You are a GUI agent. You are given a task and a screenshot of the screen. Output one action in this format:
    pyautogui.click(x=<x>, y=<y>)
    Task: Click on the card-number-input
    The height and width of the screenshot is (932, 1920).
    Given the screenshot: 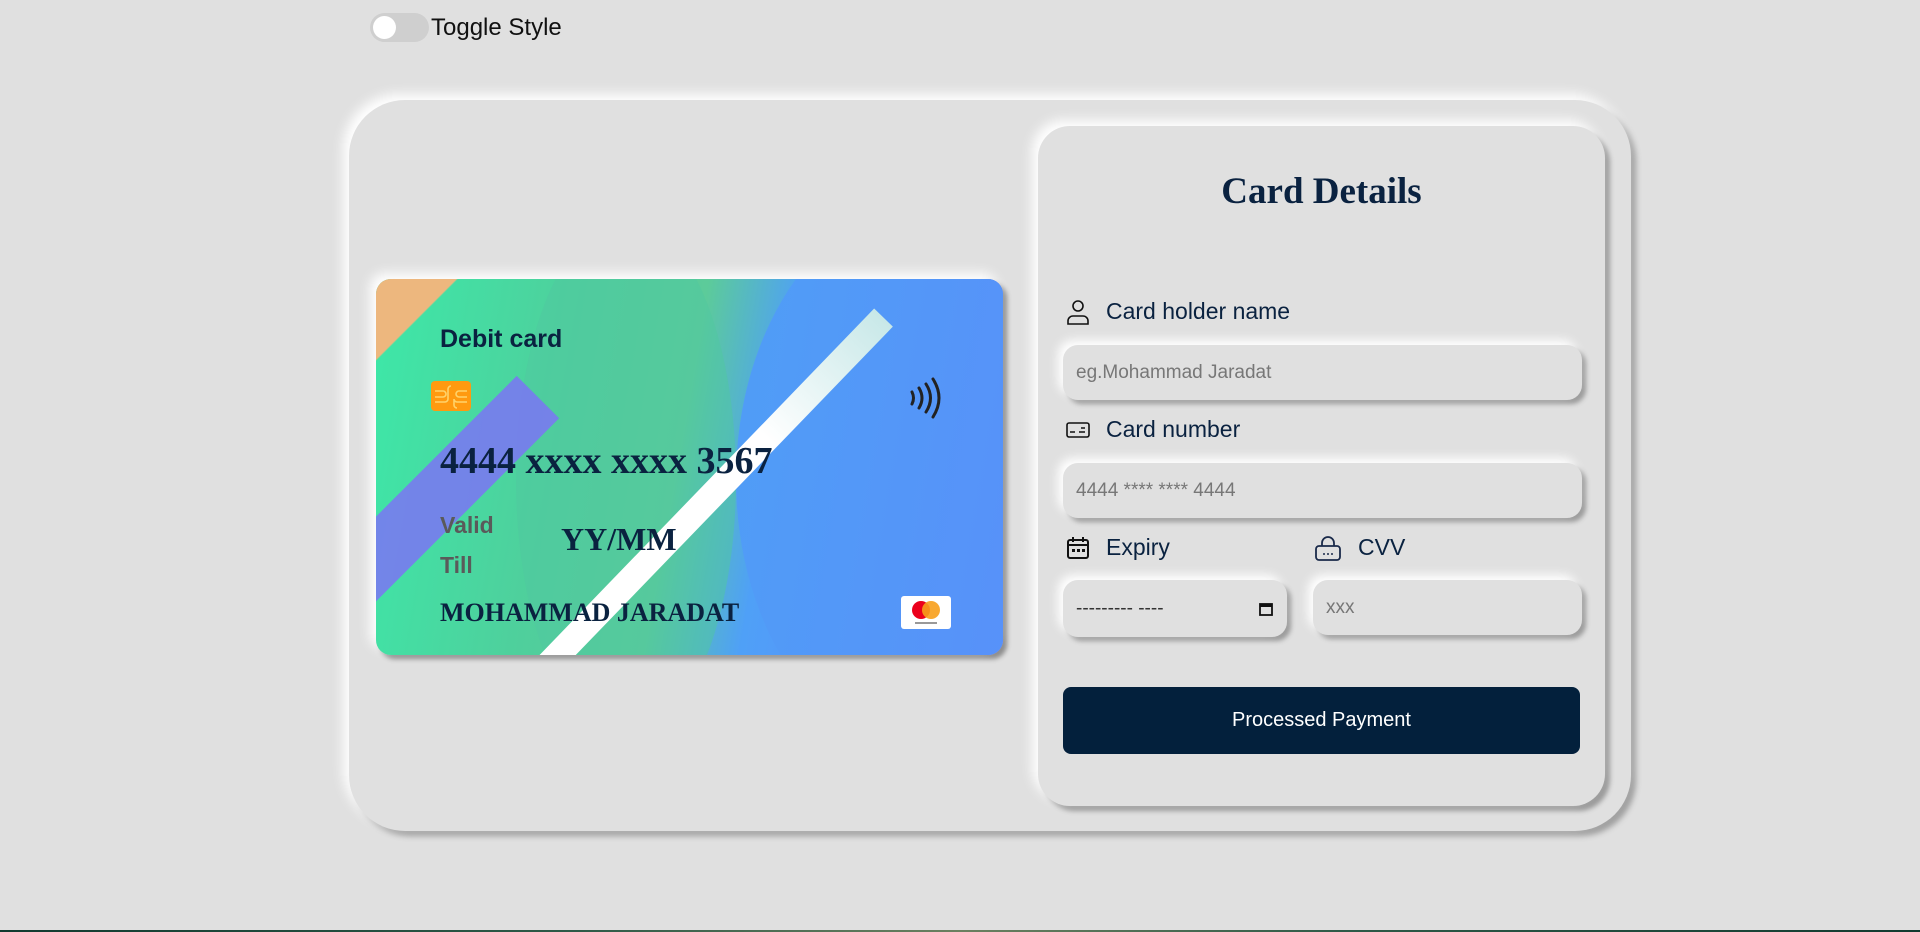 What is the action you would take?
    pyautogui.click(x=1322, y=490)
    